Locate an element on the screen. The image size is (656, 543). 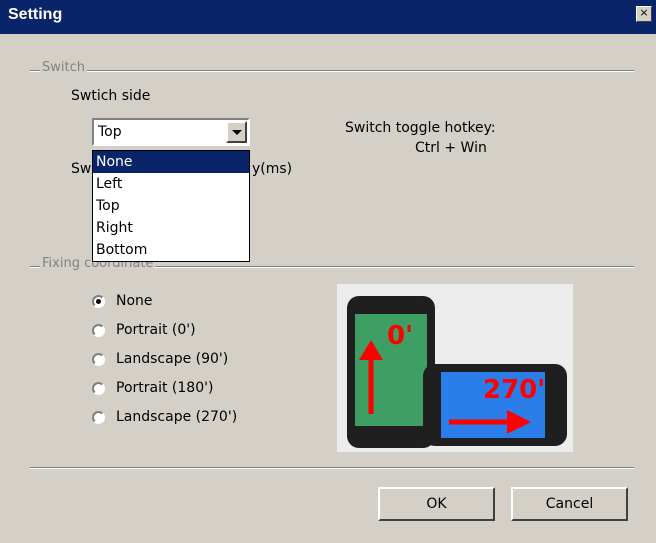
switch-side-dropdown: None Left Top Right Bottom is located at coordinates (171, 206).